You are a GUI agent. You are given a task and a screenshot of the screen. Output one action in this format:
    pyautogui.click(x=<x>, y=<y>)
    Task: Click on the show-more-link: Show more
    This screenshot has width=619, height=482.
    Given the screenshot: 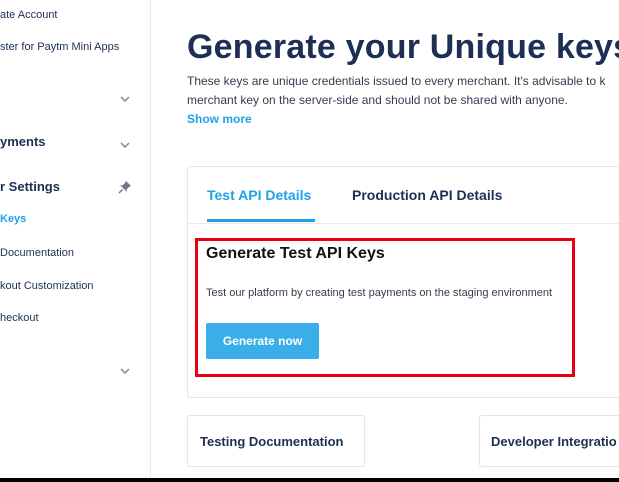 What is the action you would take?
    pyautogui.click(x=219, y=119)
    